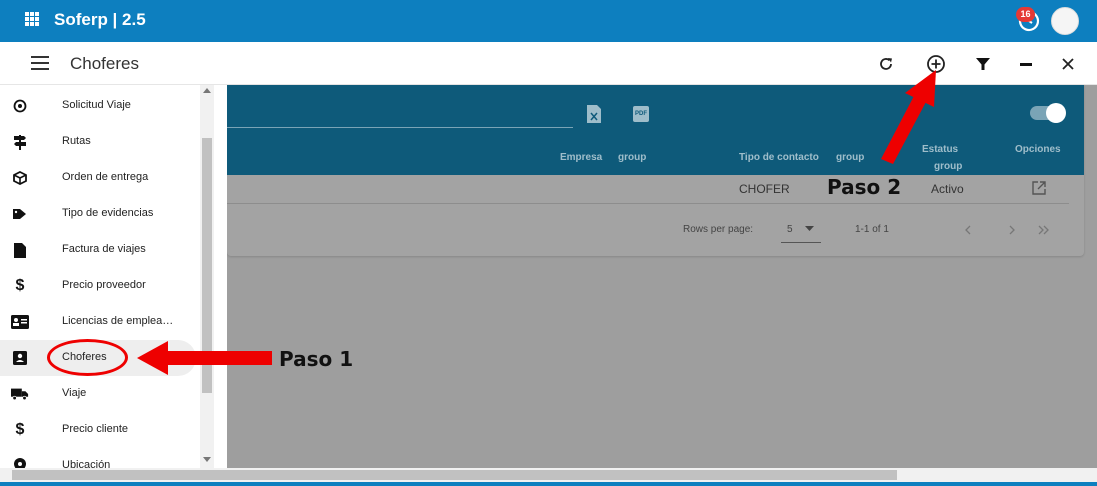 The image size is (1097, 486). I want to click on annotation-paso-1: Paso 1, so click(316, 359).